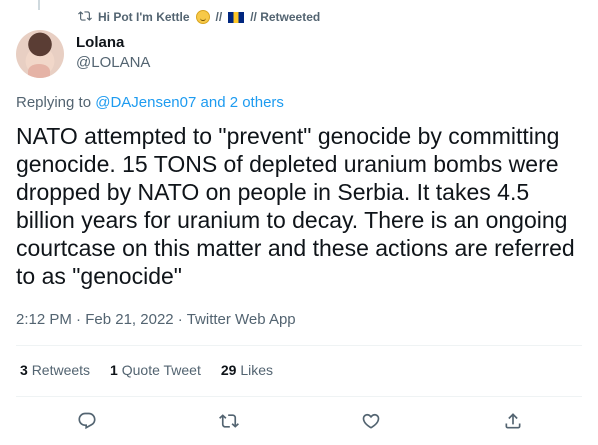 Image resolution: width=598 pixels, height=445 pixels. I want to click on retweet-suffix-right: // Retweeted, so click(285, 17).